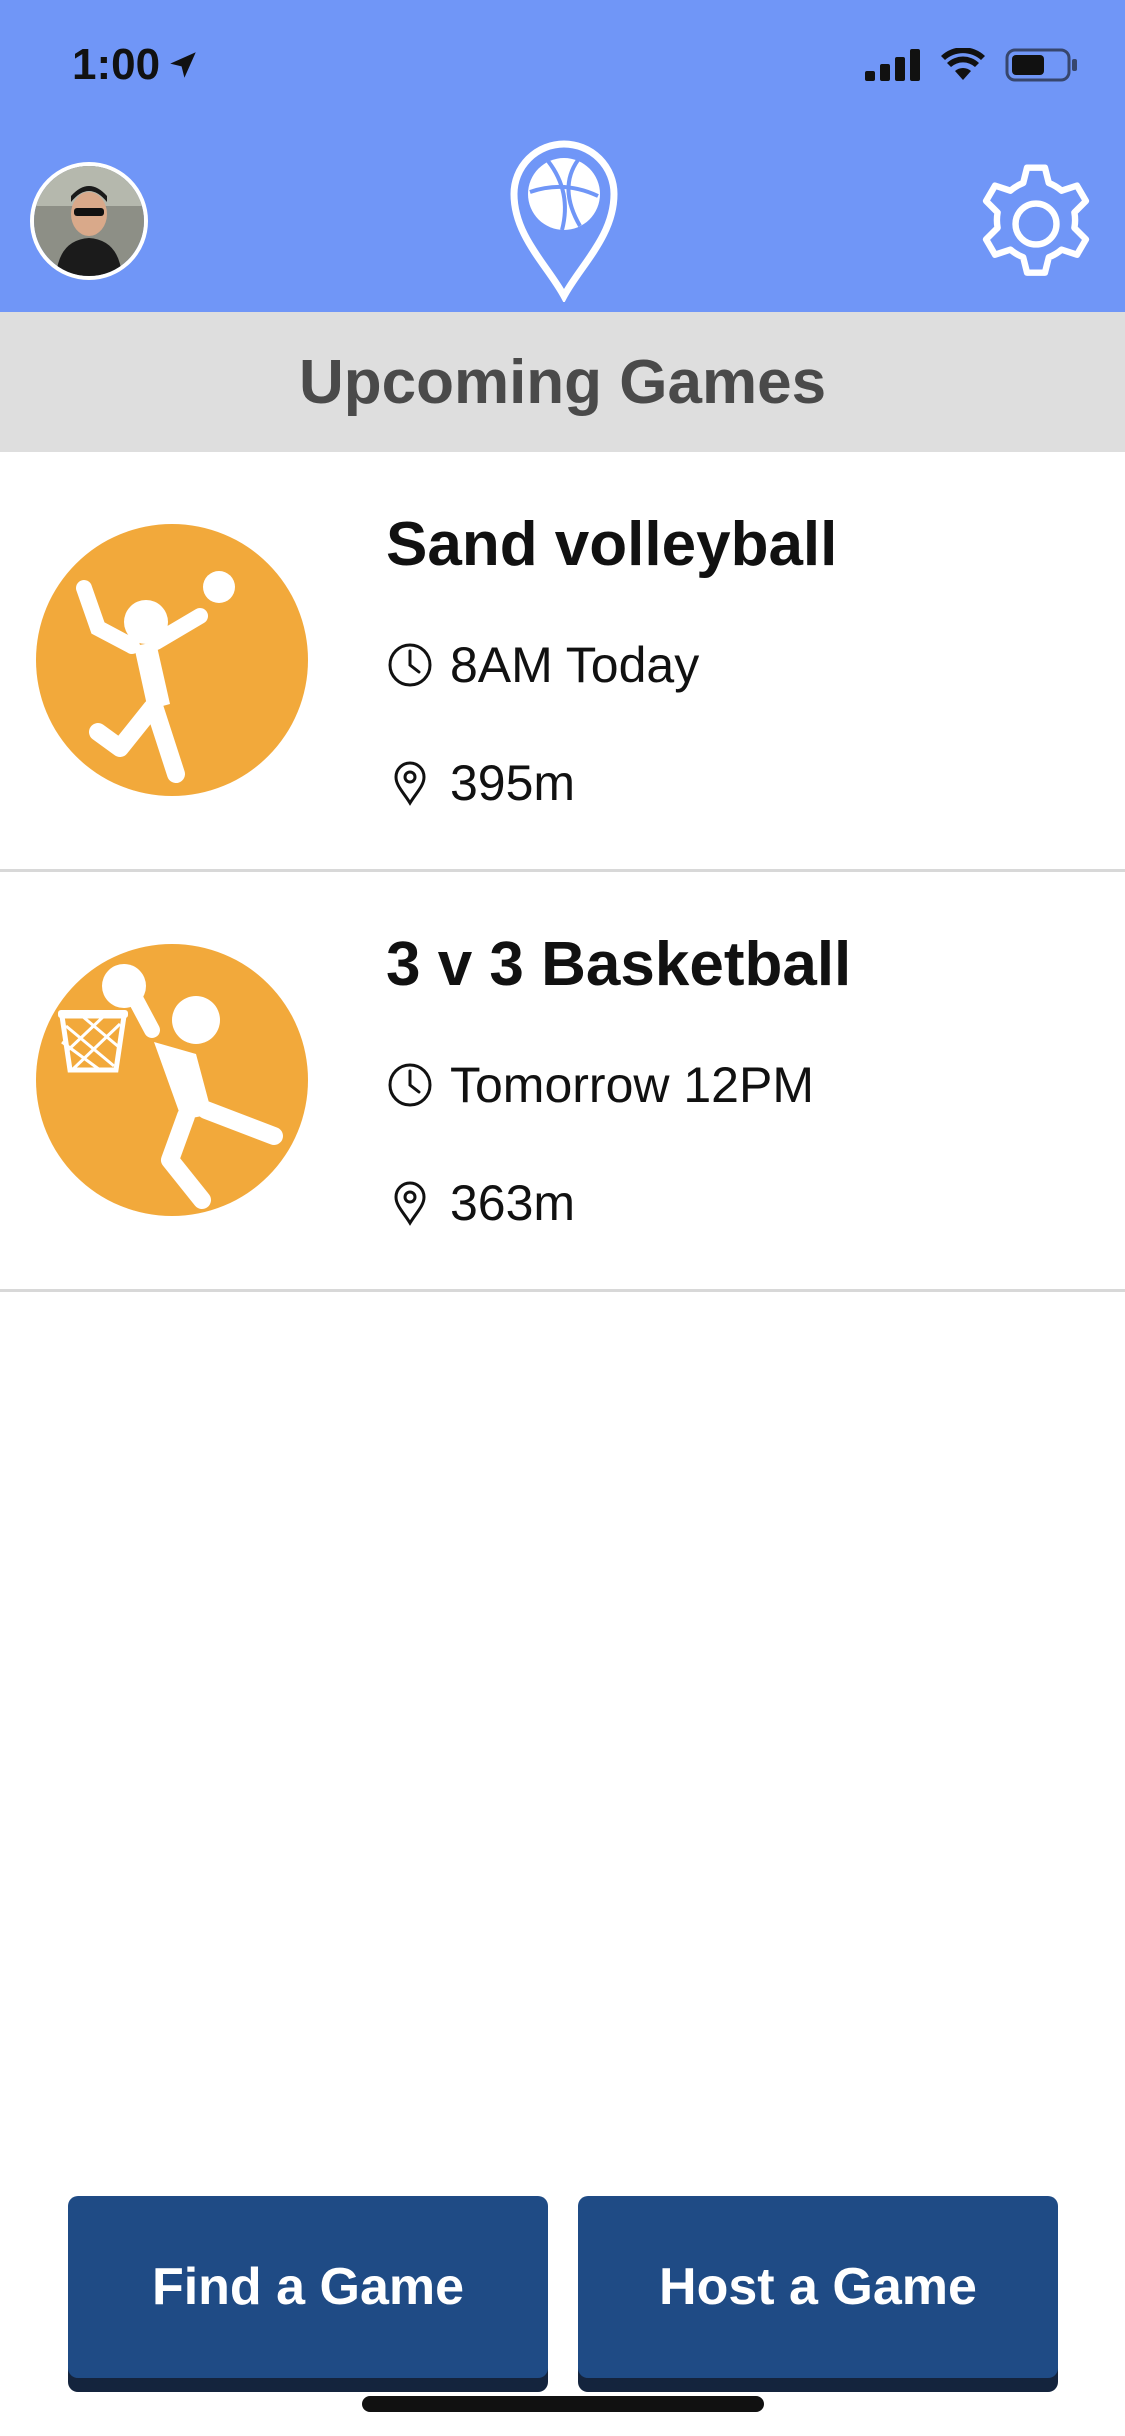 This screenshot has height=2436, width=1125. Describe the element at coordinates (575, 665) in the screenshot. I see `game-time-text: 8AM Today` at that location.